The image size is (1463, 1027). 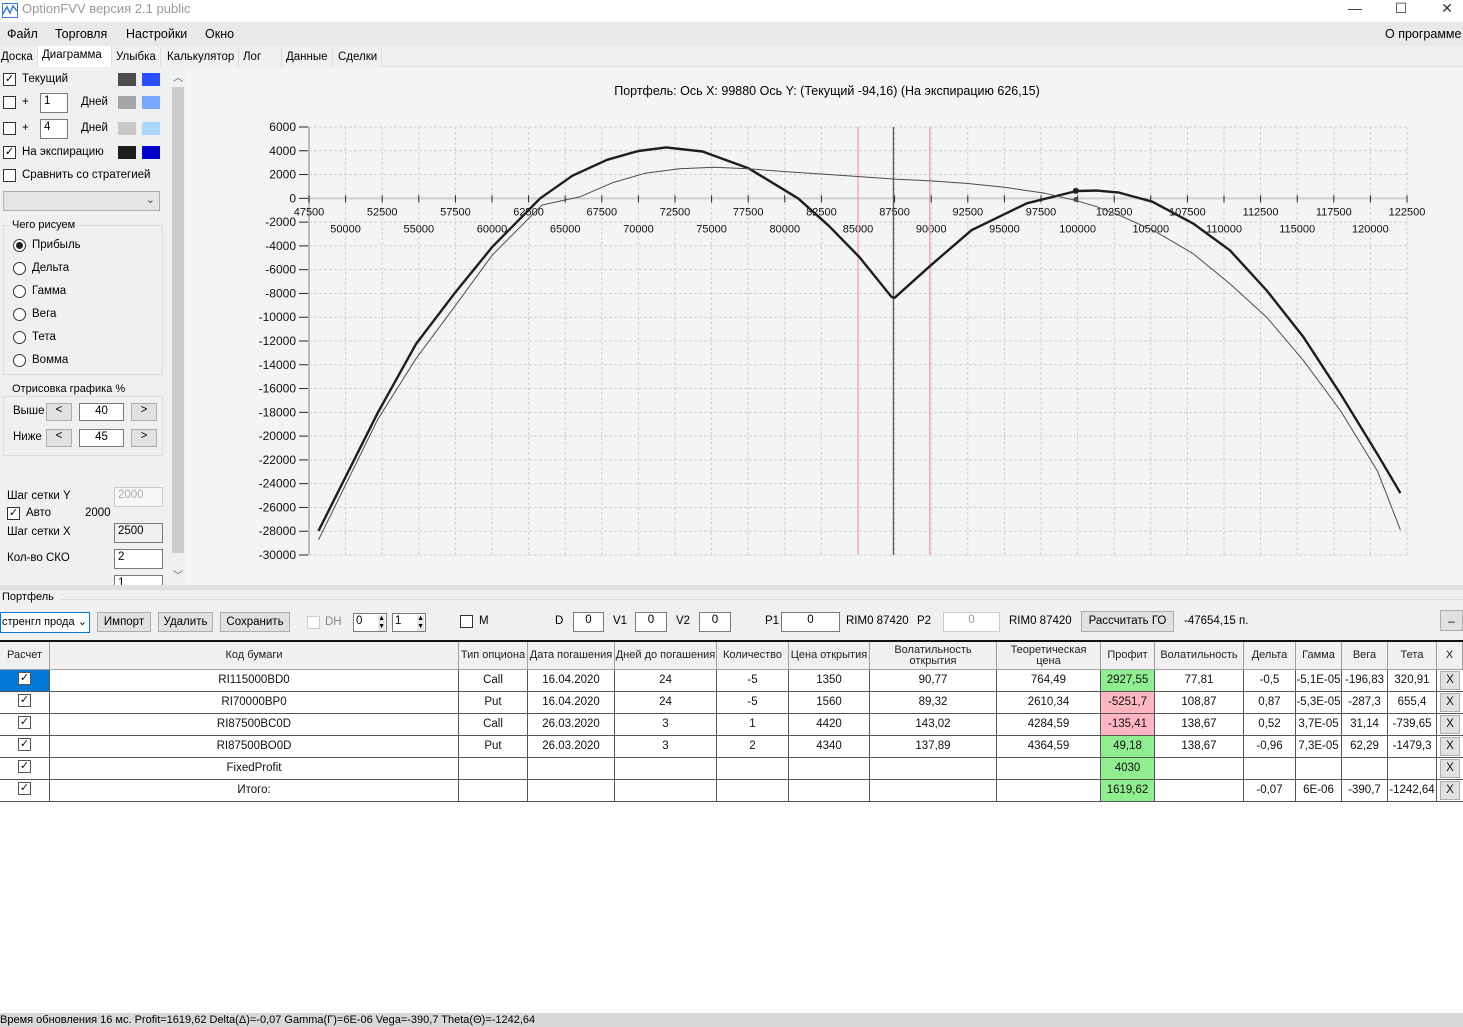 I want to click on tab-deals: Сделки, so click(x=358, y=57).